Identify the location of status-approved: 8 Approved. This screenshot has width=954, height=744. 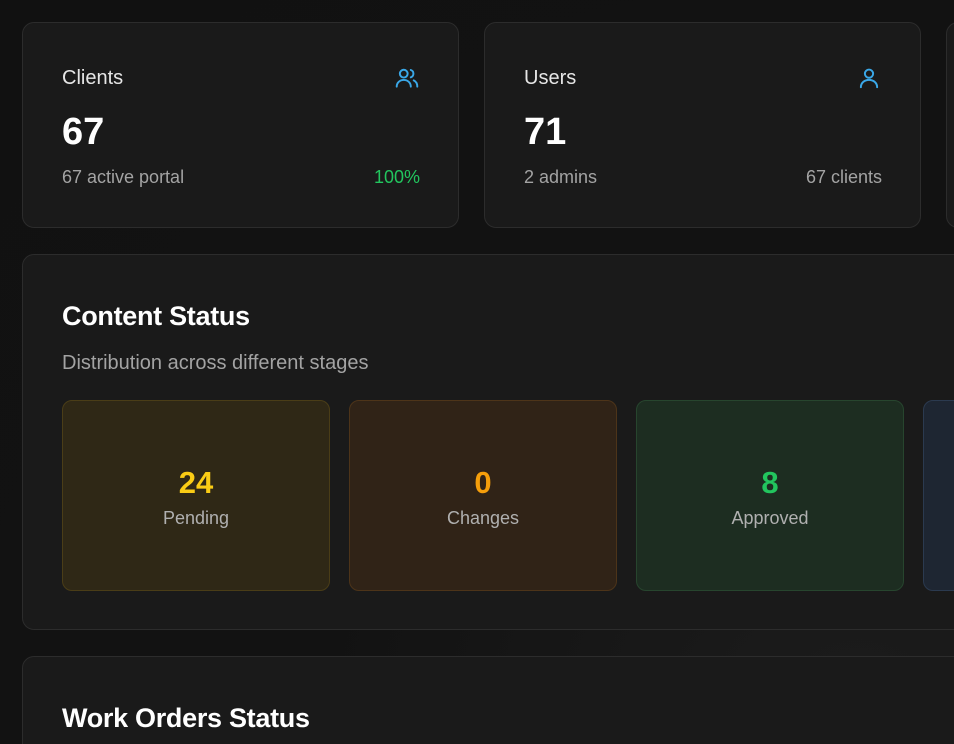
(770, 495).